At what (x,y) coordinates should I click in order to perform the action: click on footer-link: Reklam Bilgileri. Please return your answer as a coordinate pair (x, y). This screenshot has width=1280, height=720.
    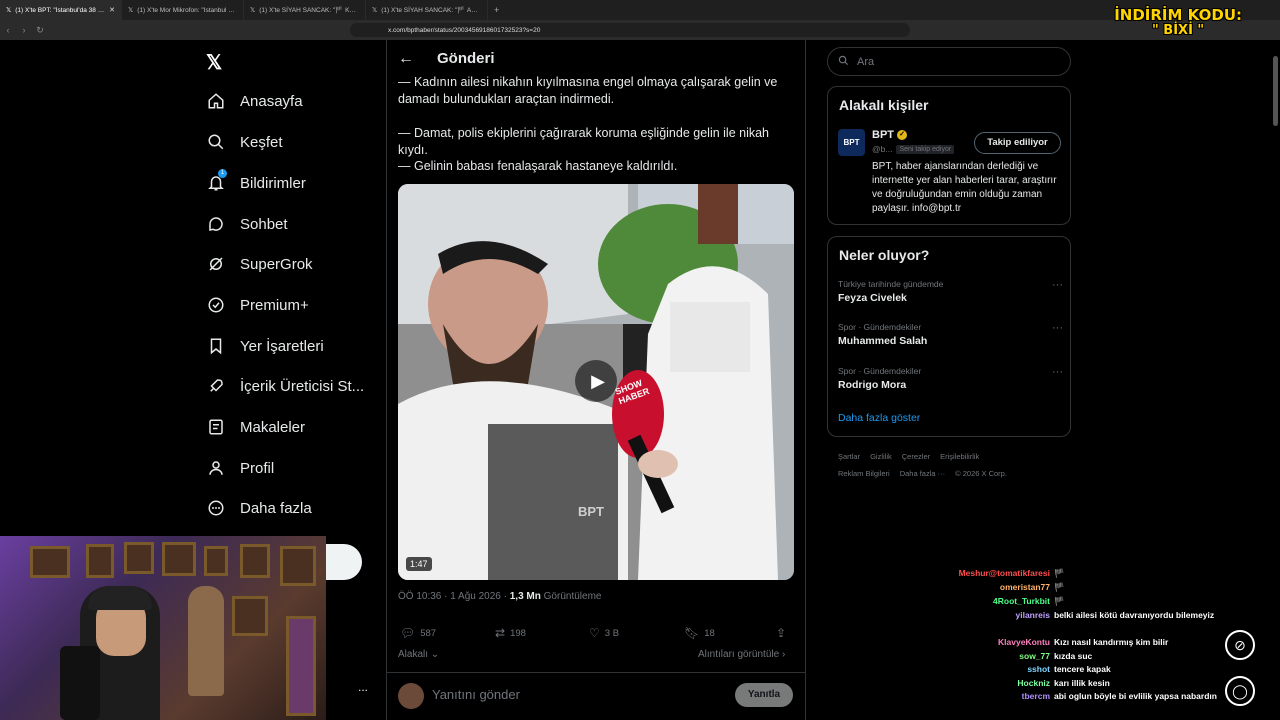
    Looking at the image, I should click on (864, 473).